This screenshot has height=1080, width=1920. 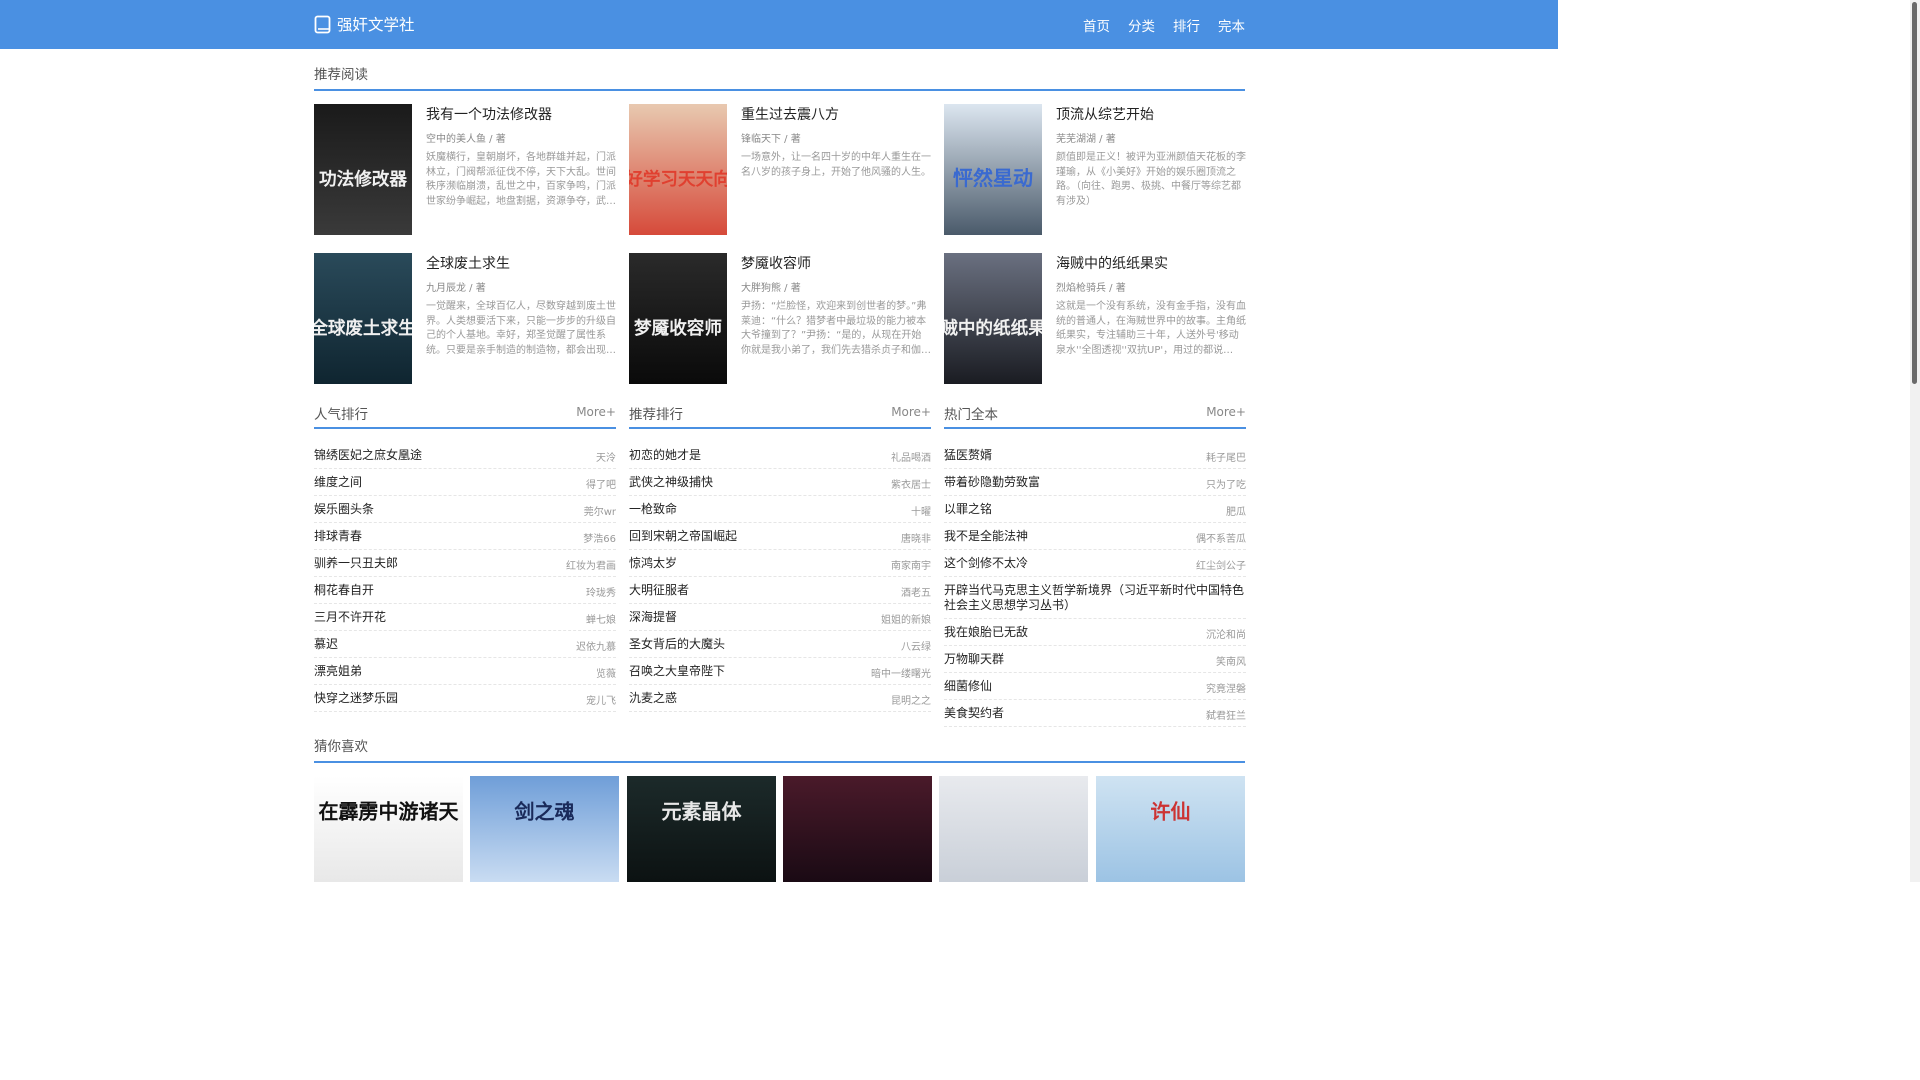 I want to click on list-item: 以罪之铭 肥瓜, so click(x=1095, y=509).